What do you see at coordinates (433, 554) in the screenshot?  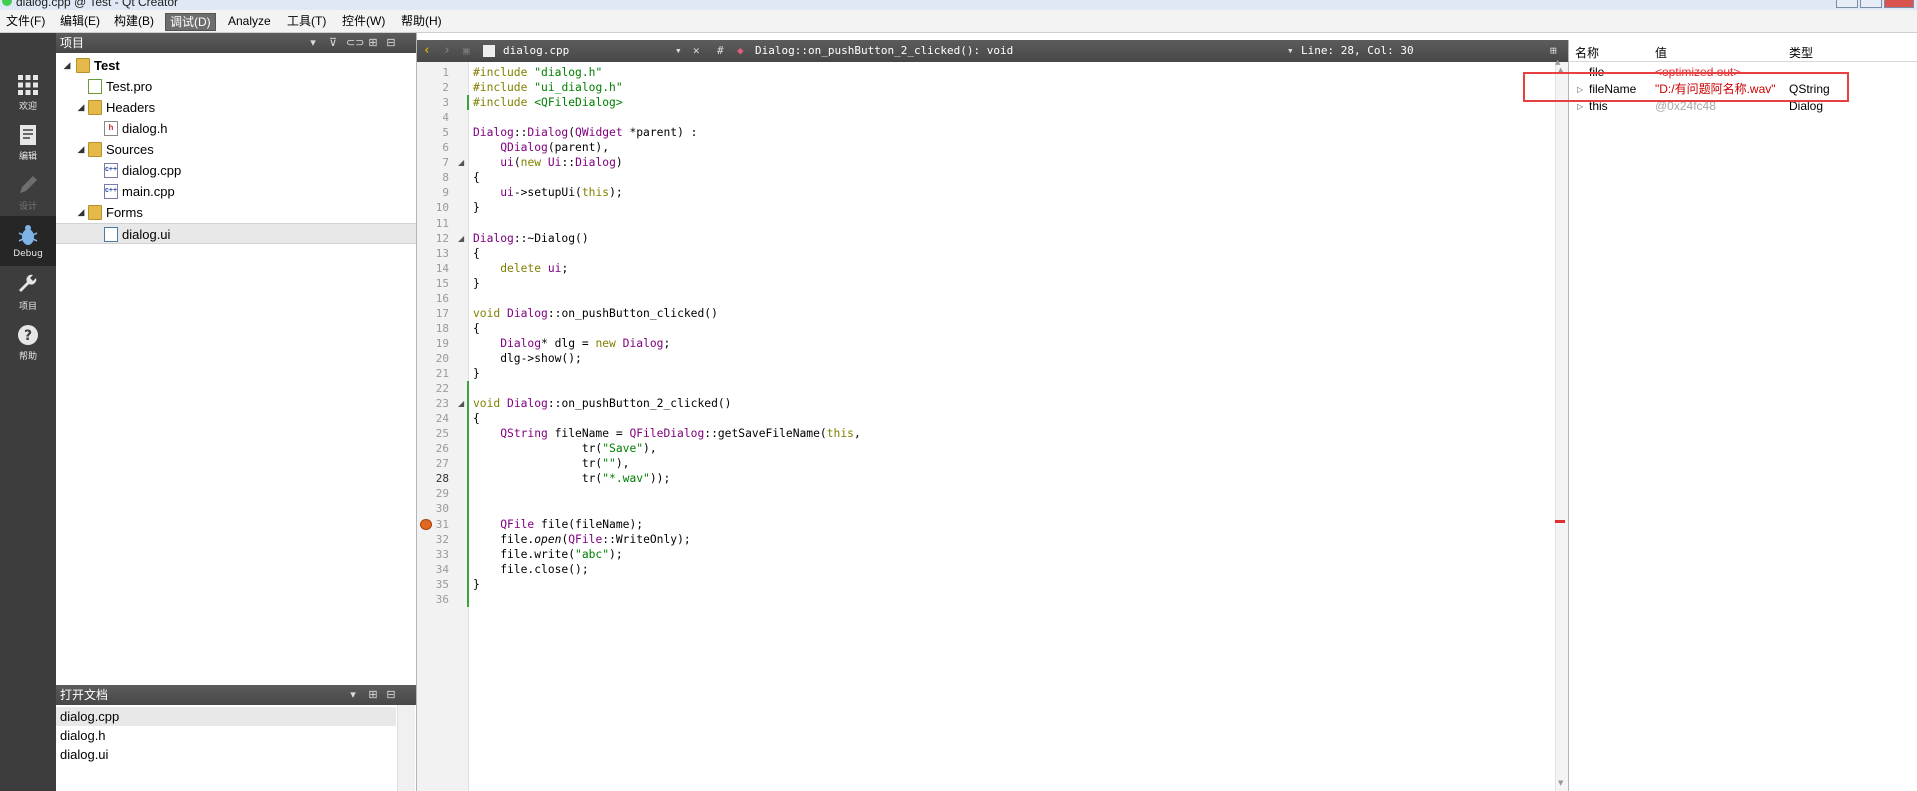 I see `line-number: 33` at bounding box center [433, 554].